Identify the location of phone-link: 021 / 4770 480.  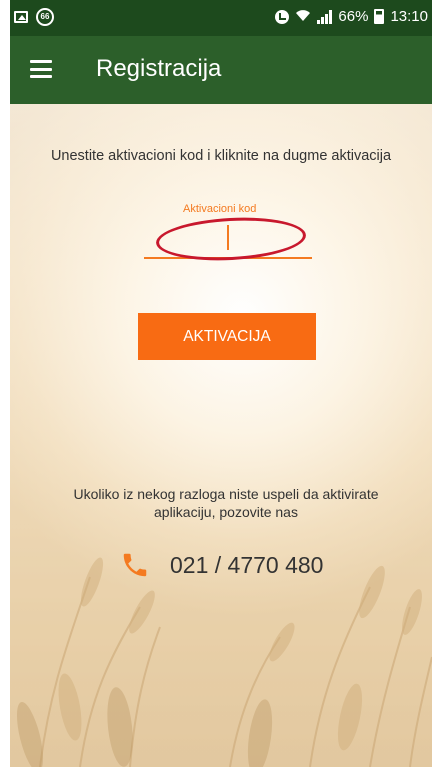
(221, 565).